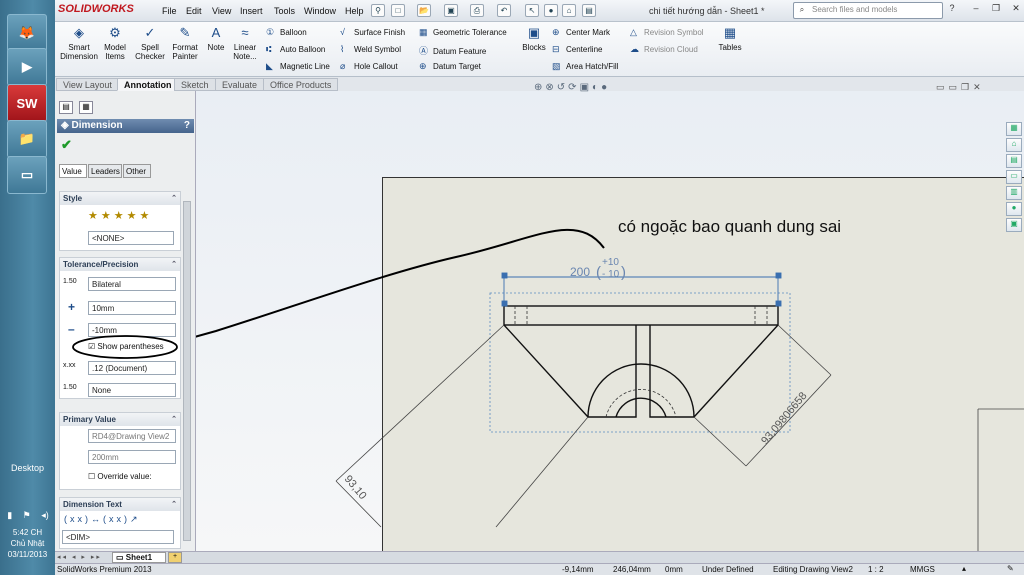  Describe the element at coordinates (146, 216) in the screenshot. I see `style-load-icon: ★` at that location.